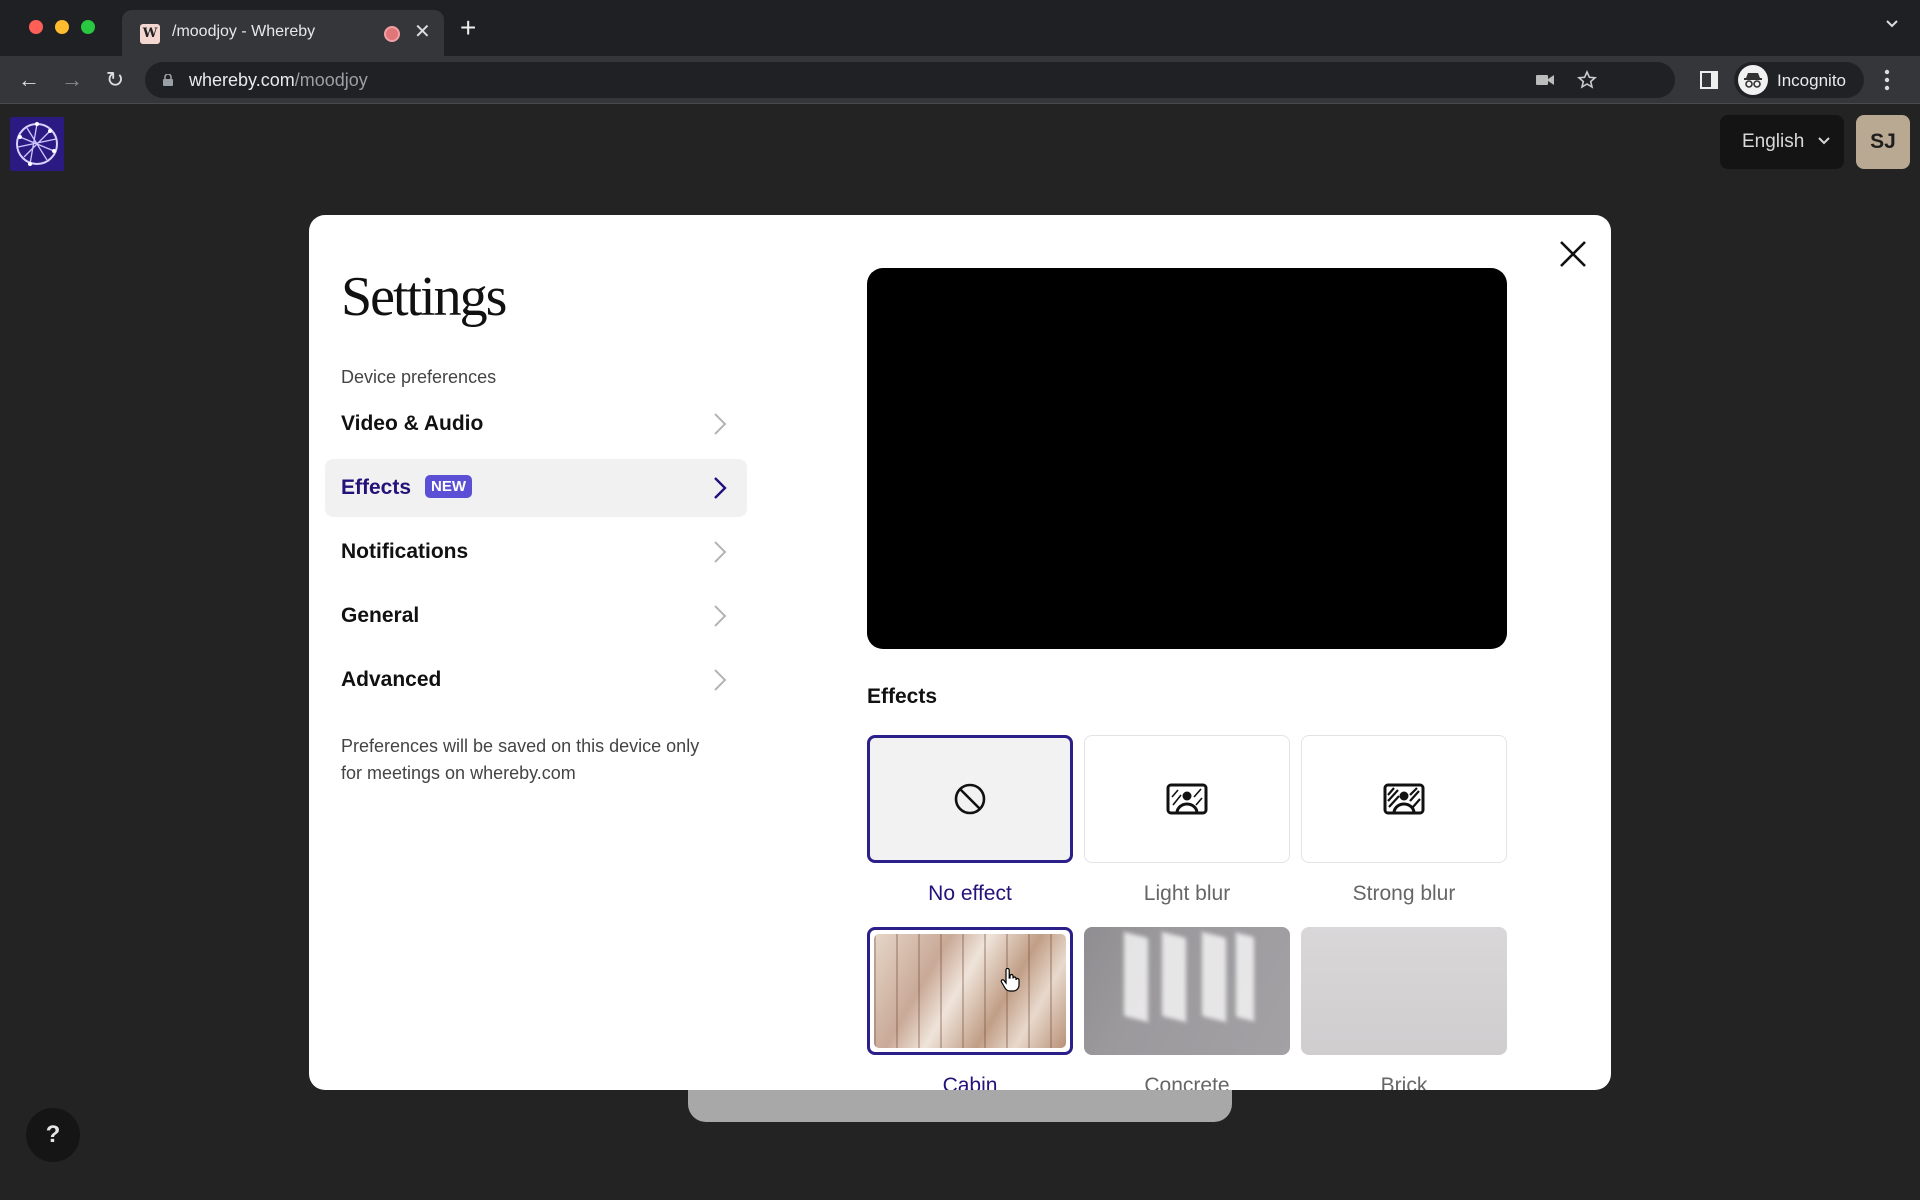 The height and width of the screenshot is (1200, 1920). I want to click on star-icon, so click(1587, 80).